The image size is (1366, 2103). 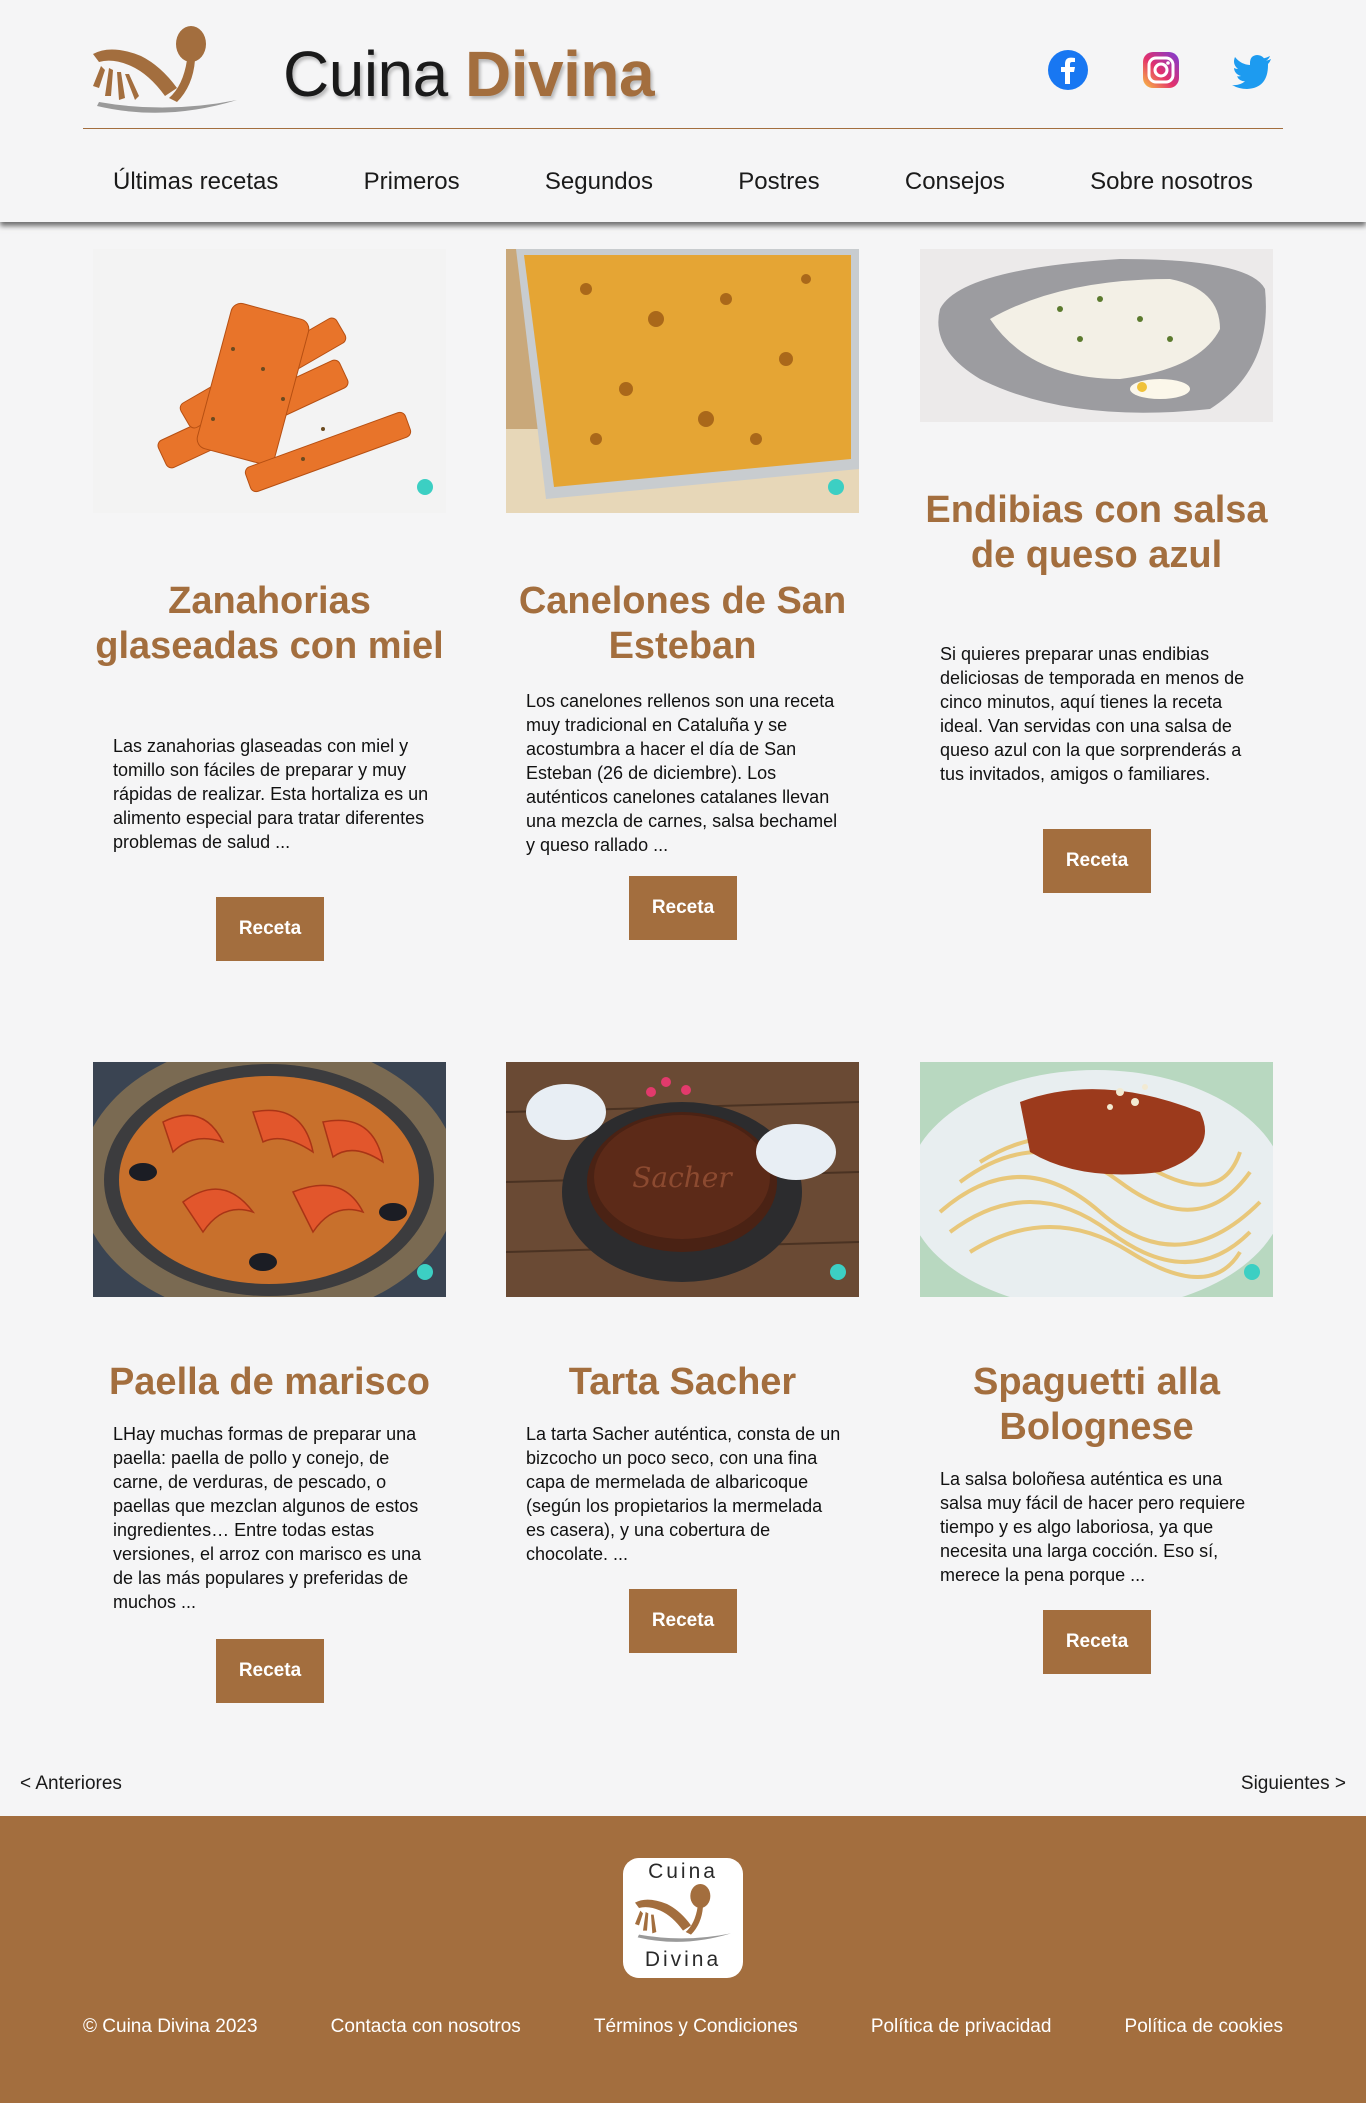 I want to click on footer-link-terminos: Términos y Condiciones, so click(x=696, y=2027).